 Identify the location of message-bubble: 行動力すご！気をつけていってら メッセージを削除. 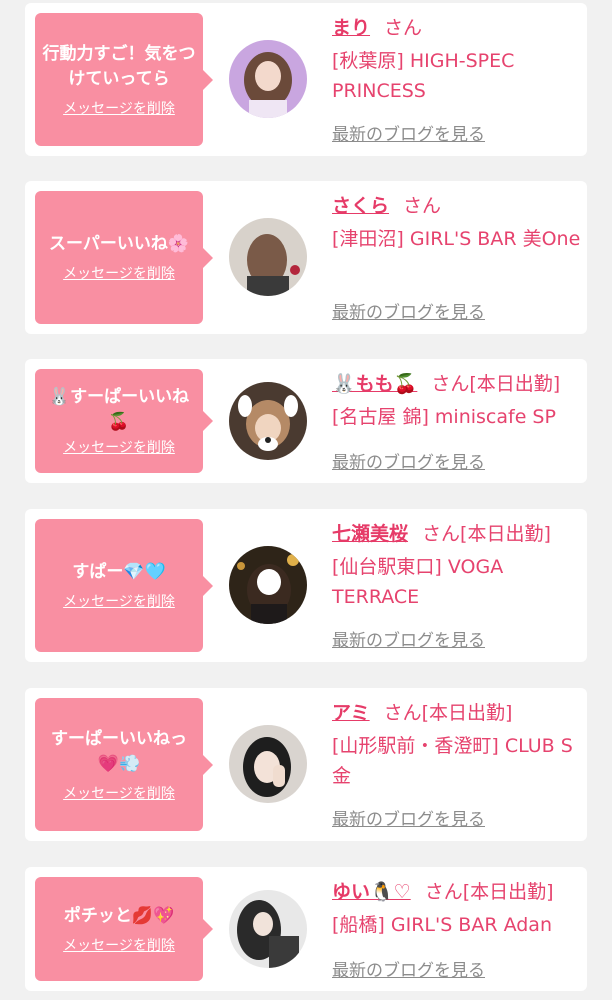
(124, 79).